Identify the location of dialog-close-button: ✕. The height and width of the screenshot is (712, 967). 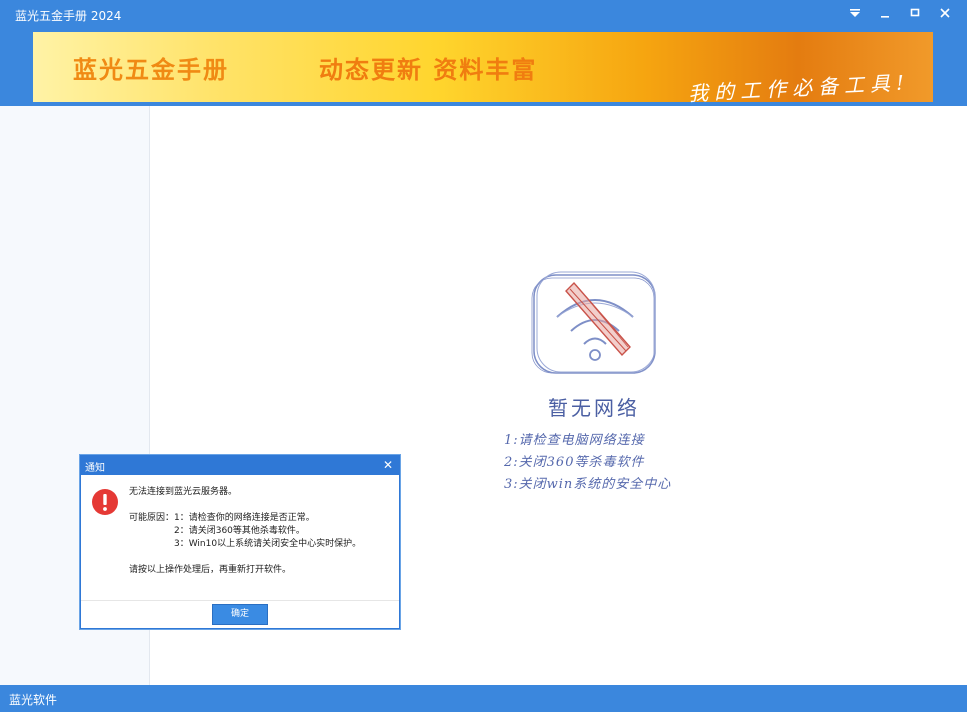
(388, 465).